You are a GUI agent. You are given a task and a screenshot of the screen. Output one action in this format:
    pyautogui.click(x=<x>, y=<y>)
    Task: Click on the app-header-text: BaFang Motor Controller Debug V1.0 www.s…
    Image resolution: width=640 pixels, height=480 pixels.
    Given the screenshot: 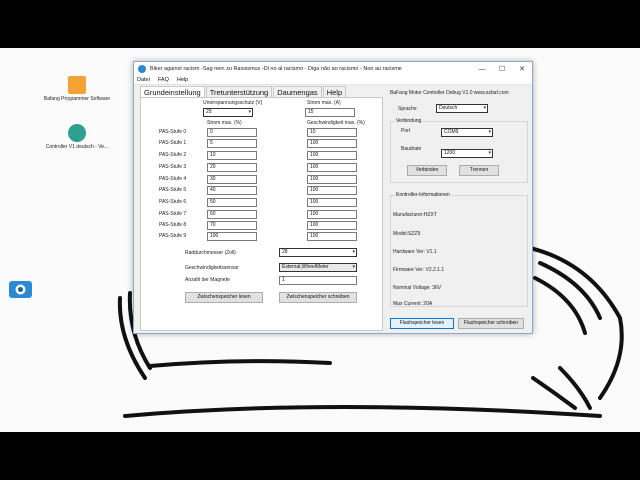 What is the action you would take?
    pyautogui.click(x=449, y=93)
    